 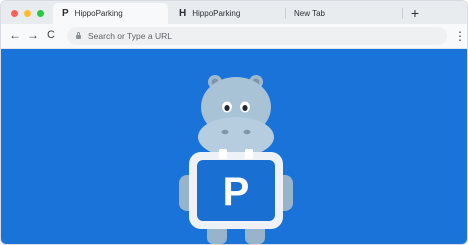 I want to click on close-window-button, so click(x=14, y=13).